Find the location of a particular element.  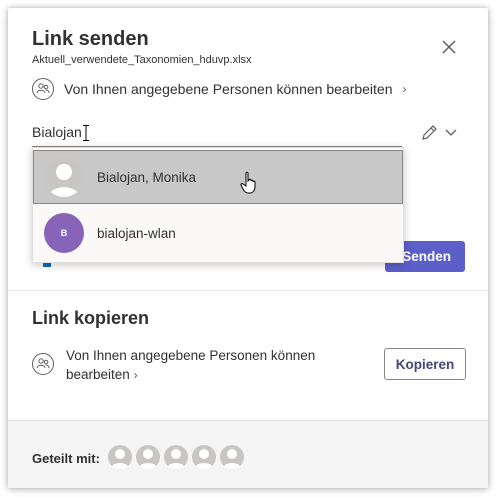

shared-with-footer: Geteilt mit: is located at coordinates (248, 454).